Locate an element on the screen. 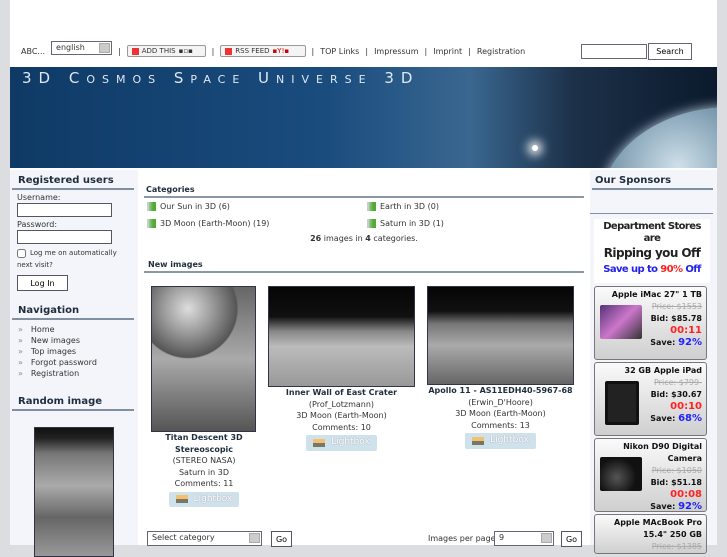 This screenshot has width=727, height=557. password-field is located at coordinates (64, 237).